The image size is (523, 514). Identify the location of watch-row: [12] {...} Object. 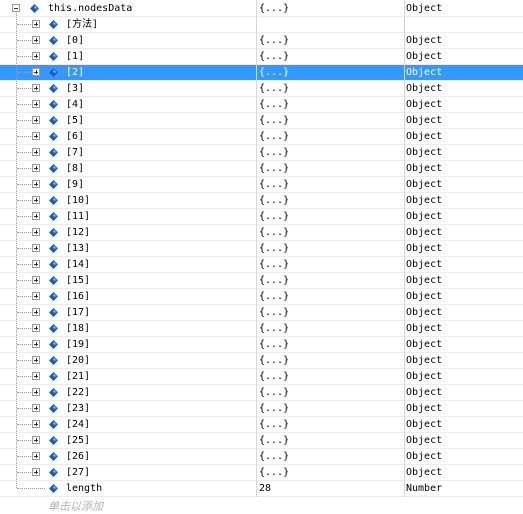
(261, 233).